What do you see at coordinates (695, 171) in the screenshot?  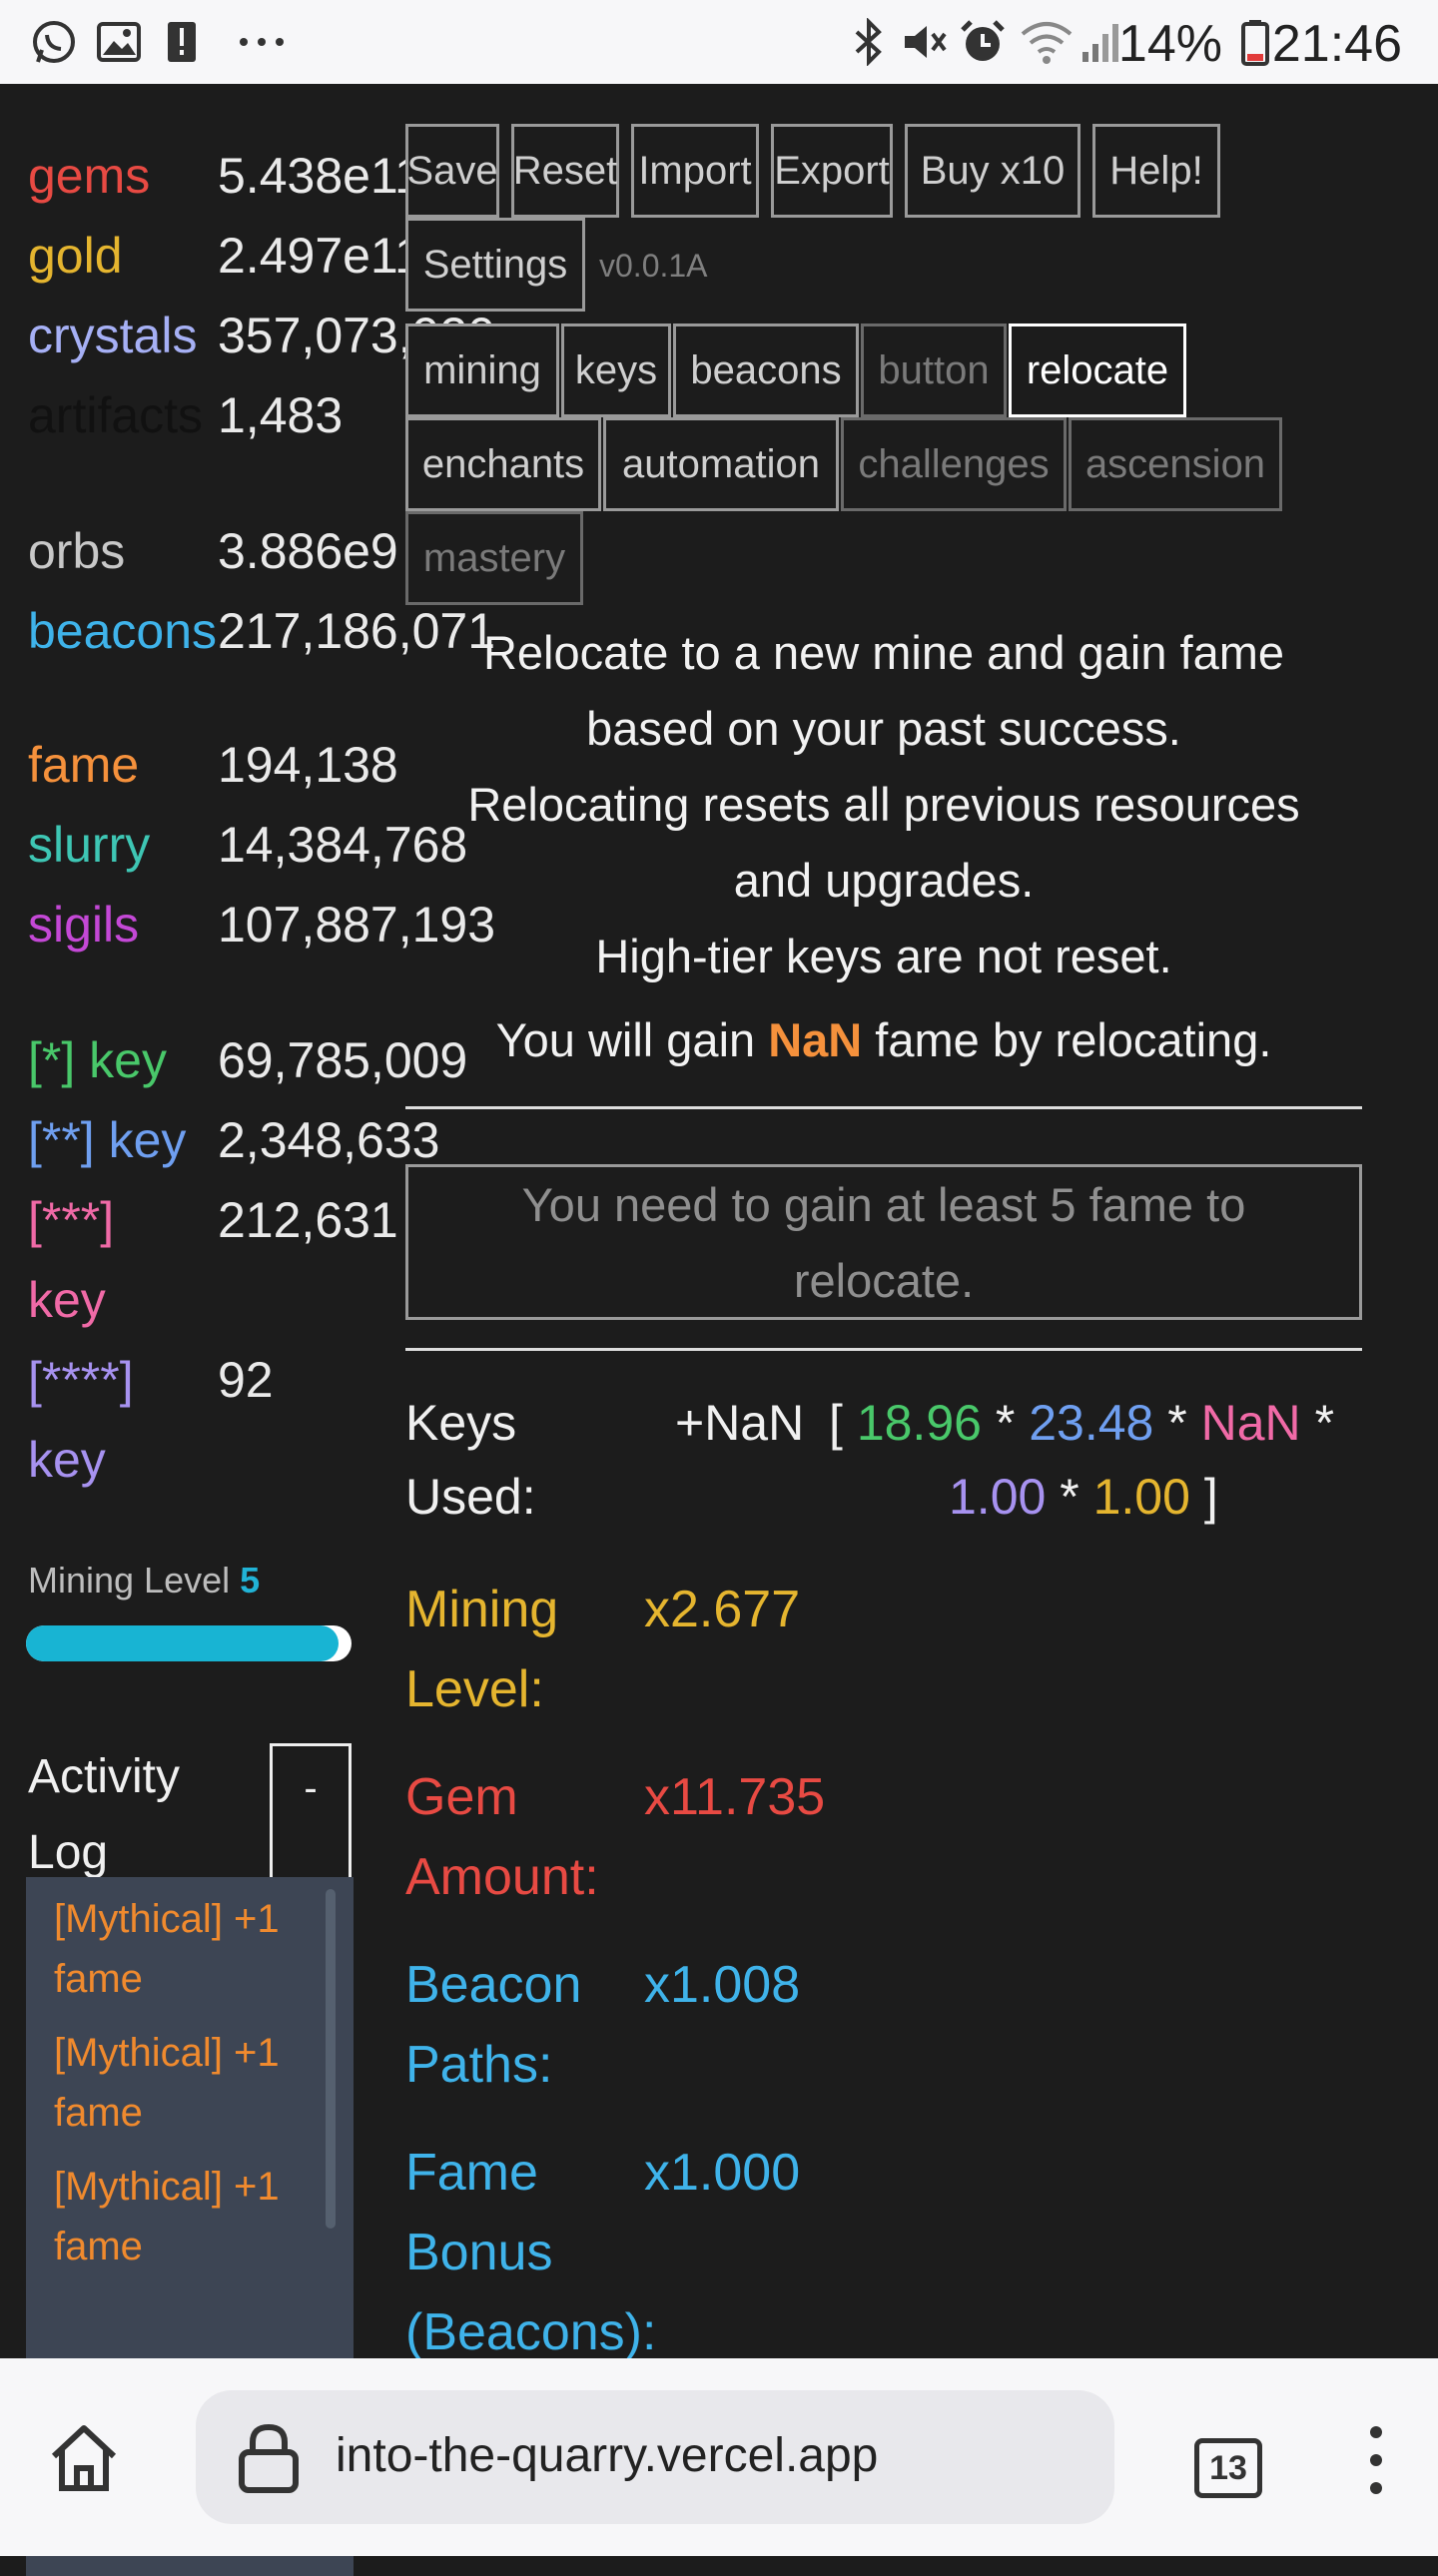 I see `import-button: Import` at bounding box center [695, 171].